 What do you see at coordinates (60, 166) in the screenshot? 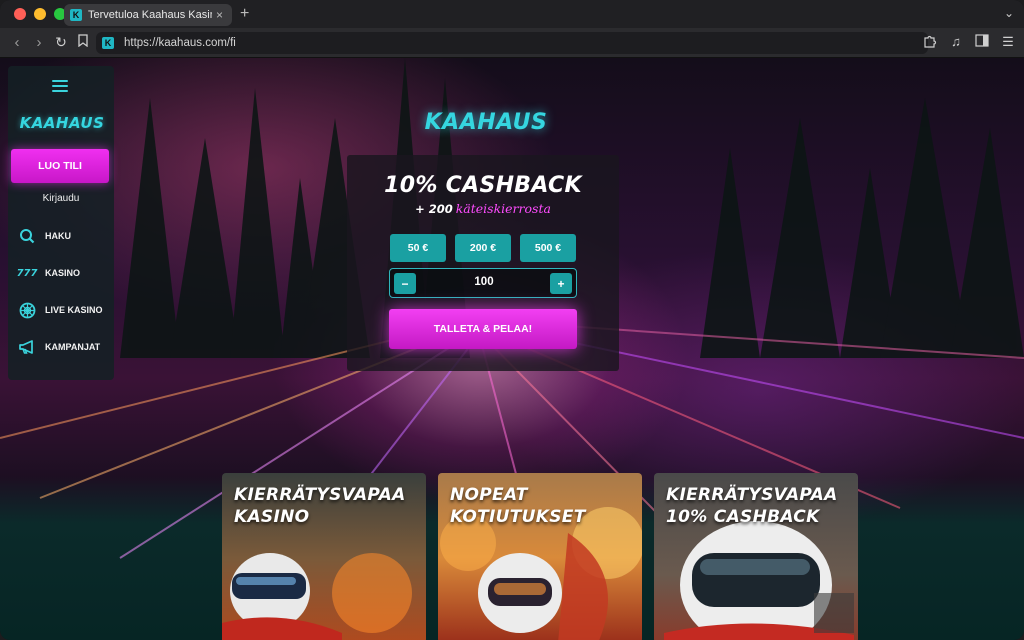
I see `register-button: LUO TILI` at bounding box center [60, 166].